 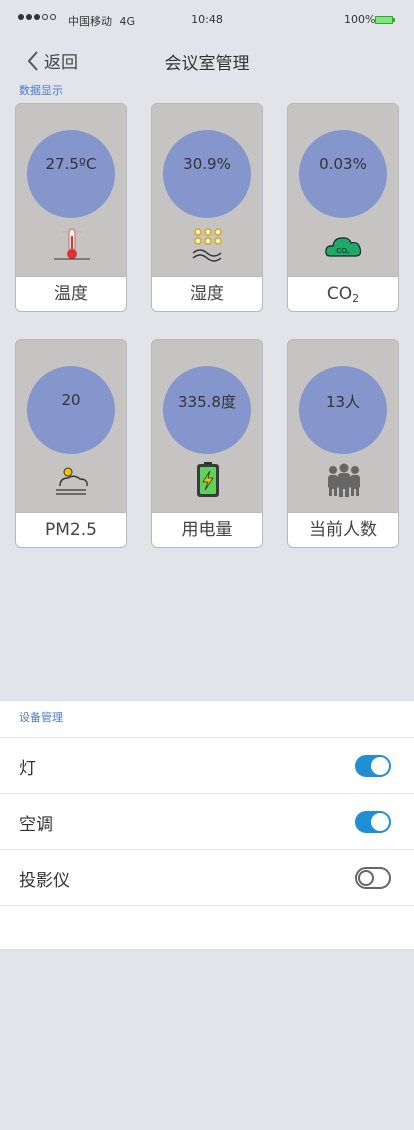 What do you see at coordinates (44, 881) in the screenshot?
I see `device-name-projector: 投影仪` at bounding box center [44, 881].